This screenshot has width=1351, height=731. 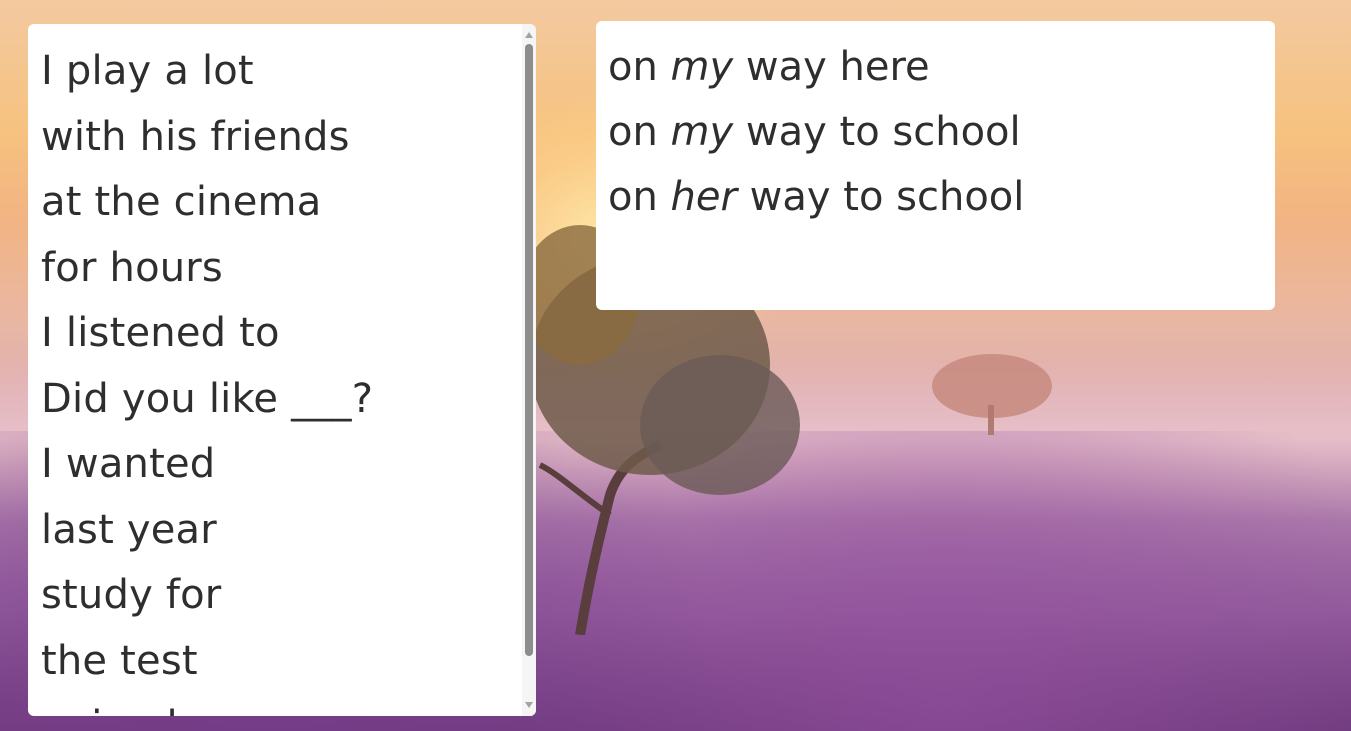 I want to click on list-item: I play a lot, so click(x=288, y=72).